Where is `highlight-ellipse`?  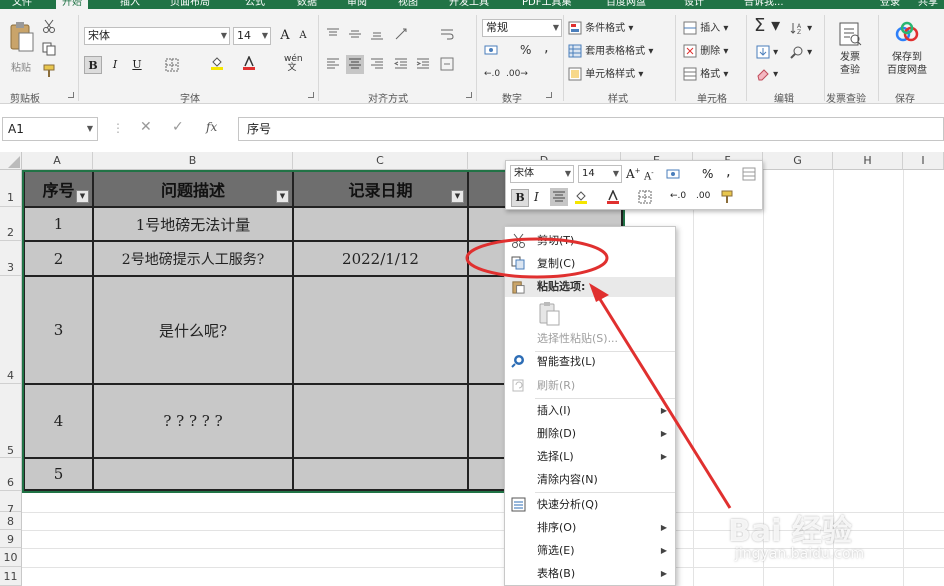 highlight-ellipse is located at coordinates (537, 258).